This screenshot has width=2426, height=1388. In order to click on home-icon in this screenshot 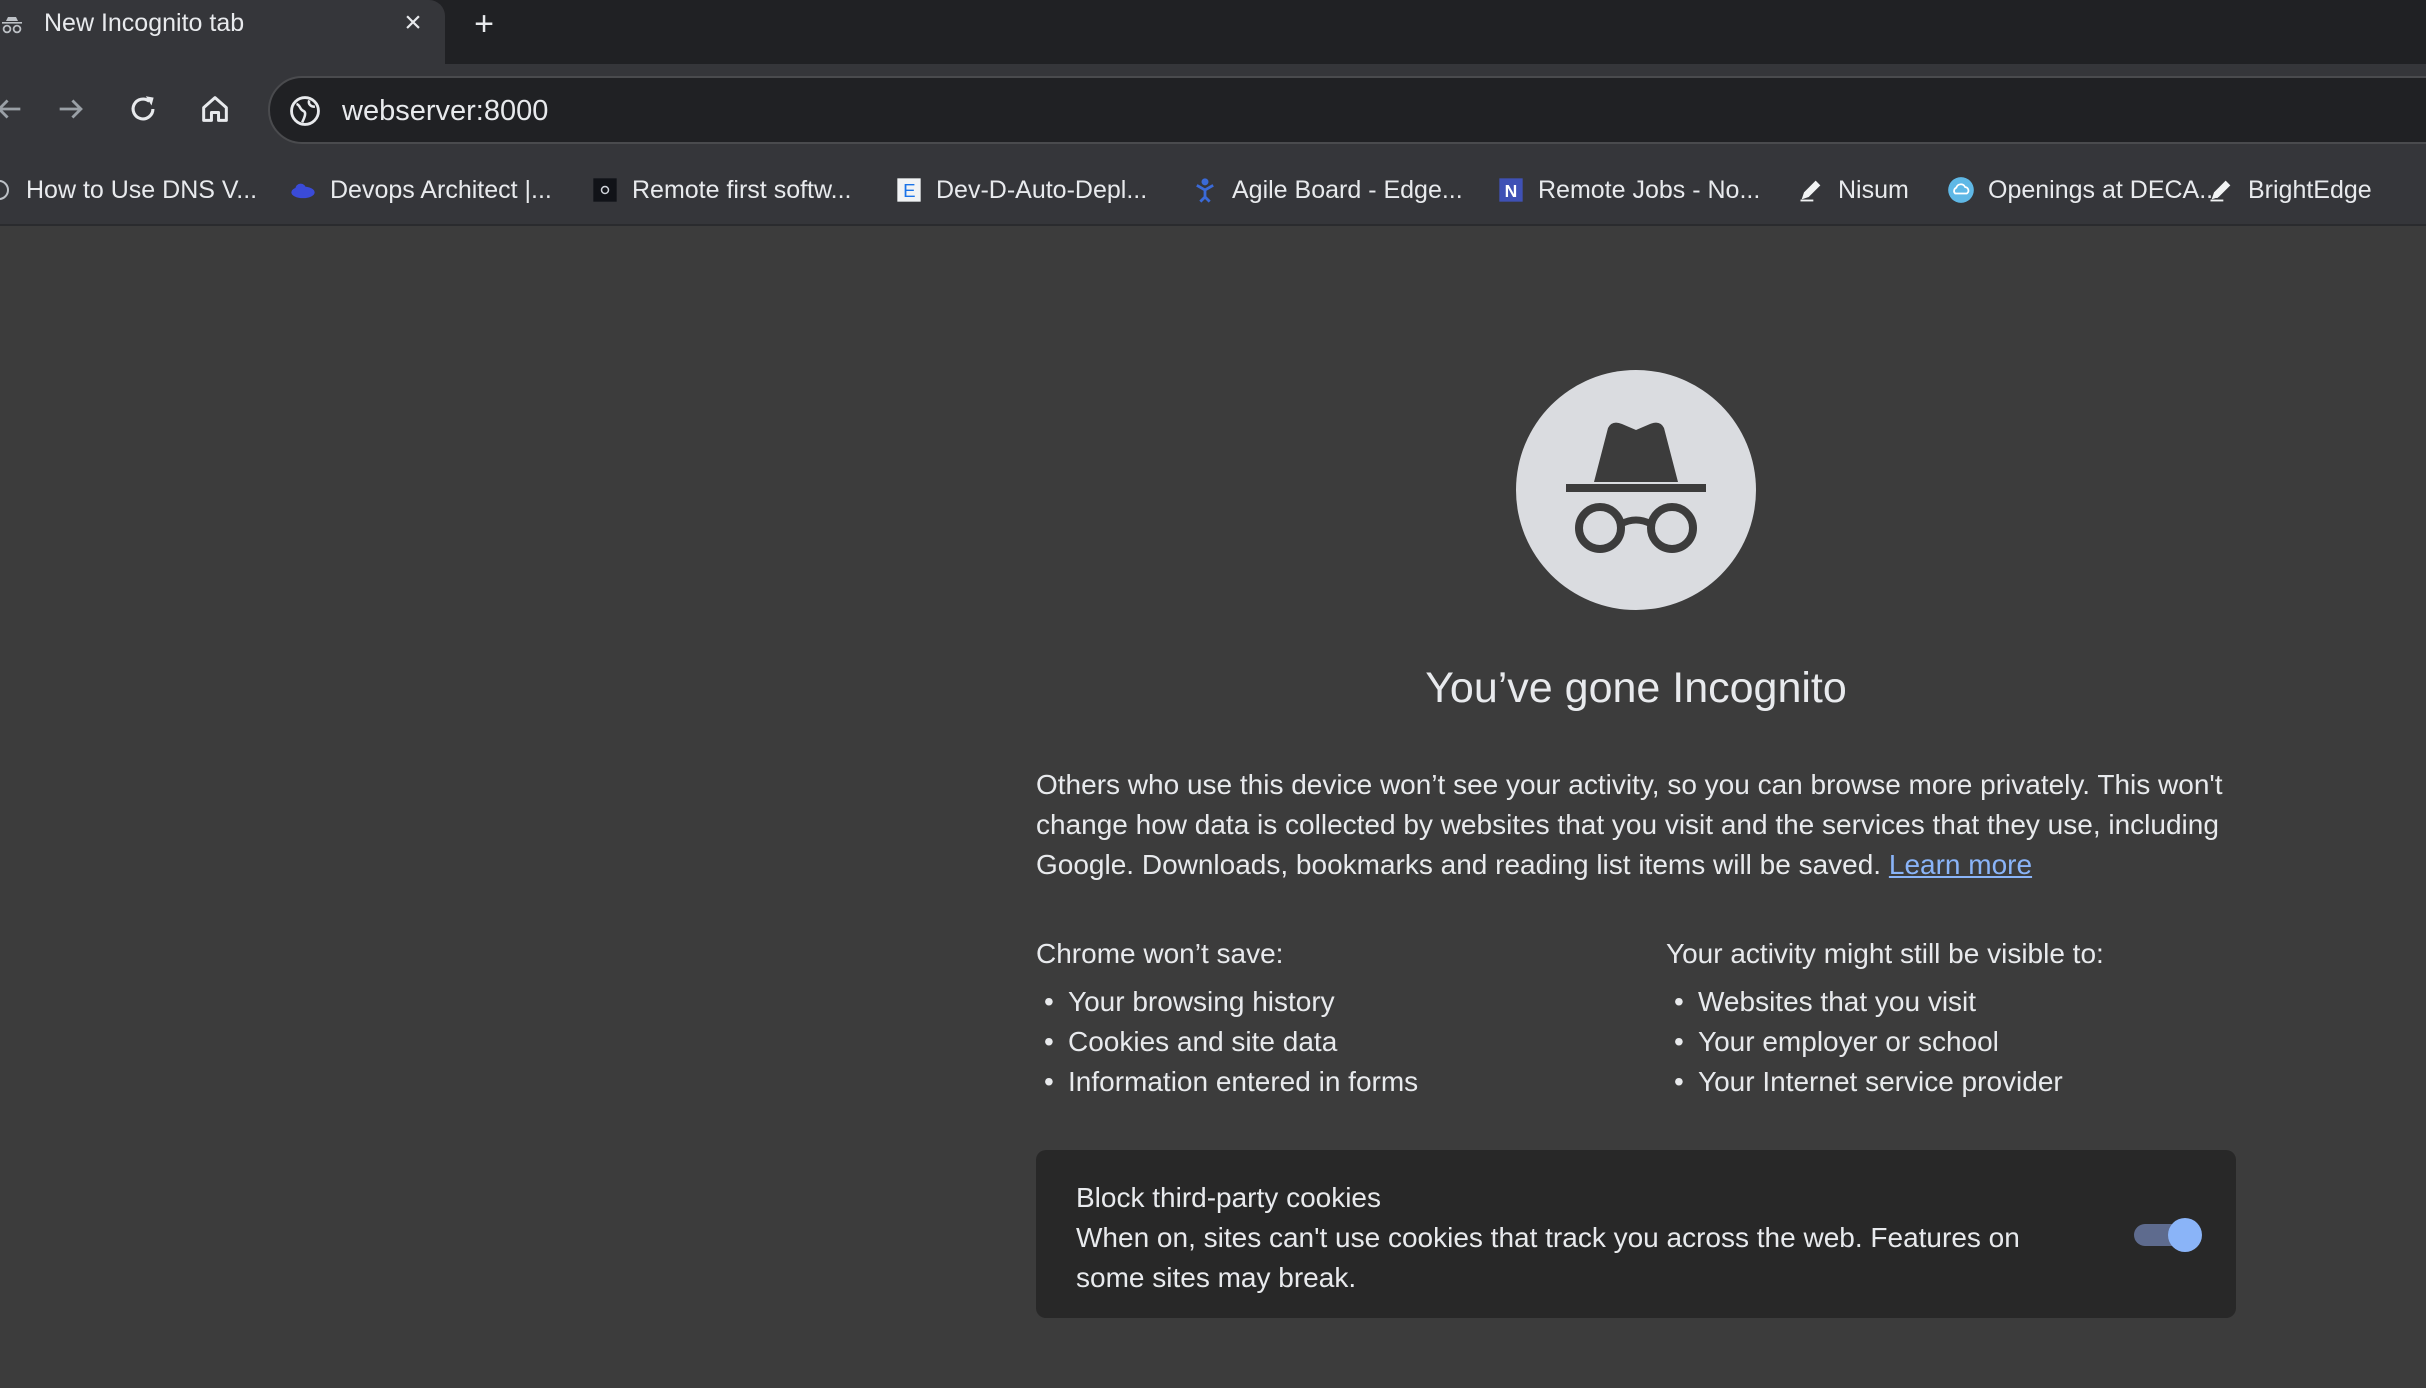, I will do `click(215, 109)`.